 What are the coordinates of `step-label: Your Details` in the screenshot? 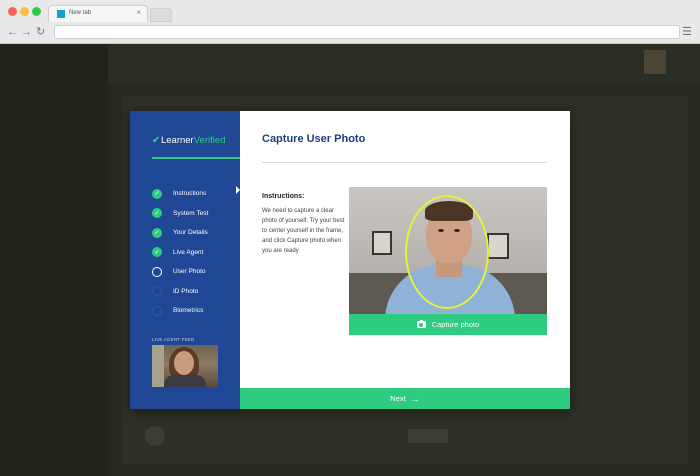 It's located at (190, 233).